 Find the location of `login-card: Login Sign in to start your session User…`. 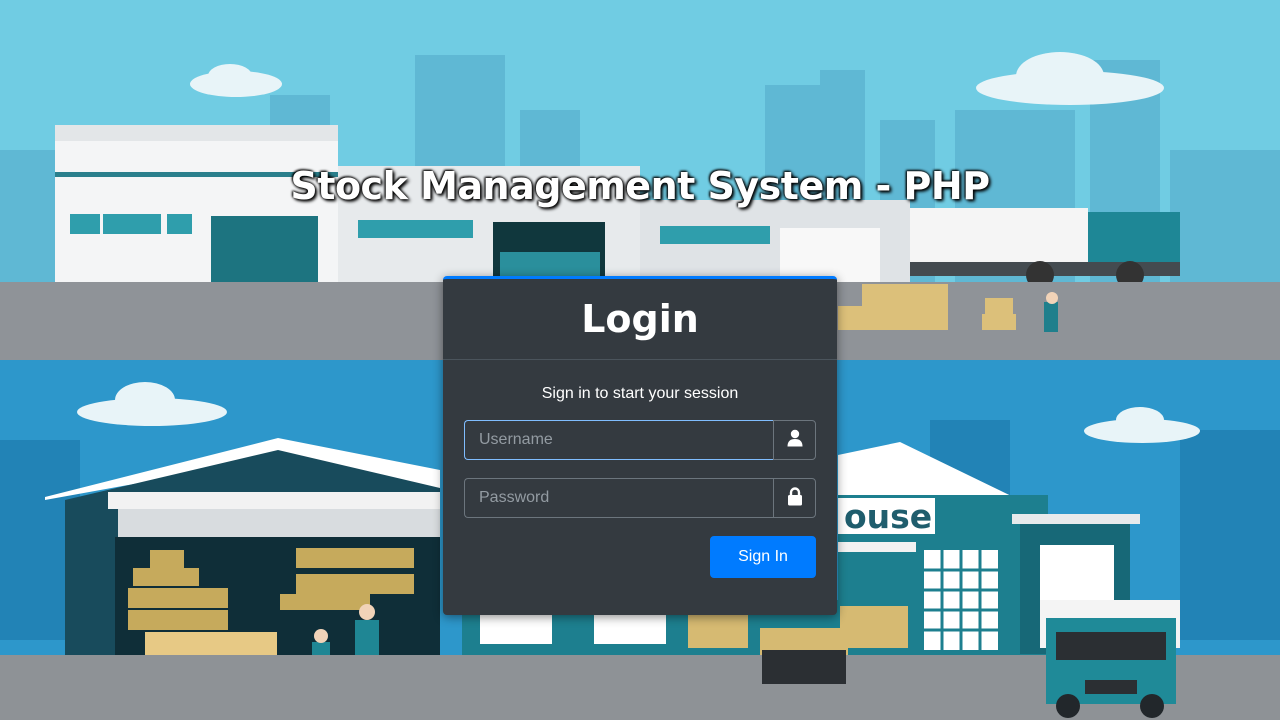

login-card: Login Sign in to start your session User… is located at coordinates (640, 445).